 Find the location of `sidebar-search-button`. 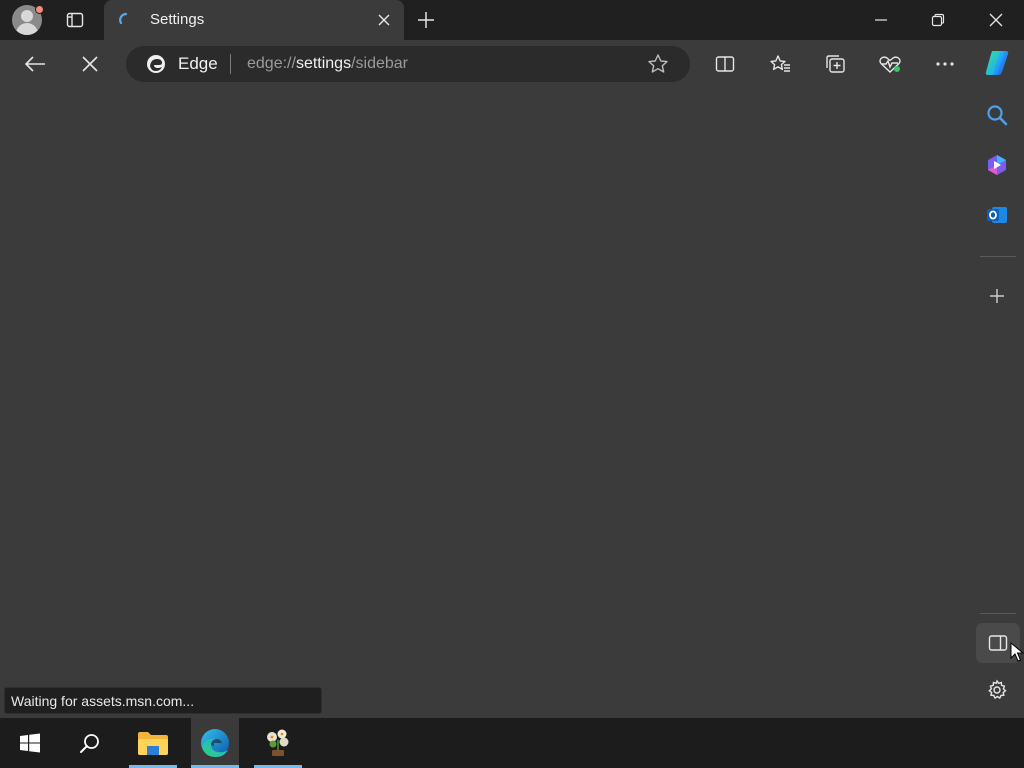

sidebar-search-button is located at coordinates (997, 115).